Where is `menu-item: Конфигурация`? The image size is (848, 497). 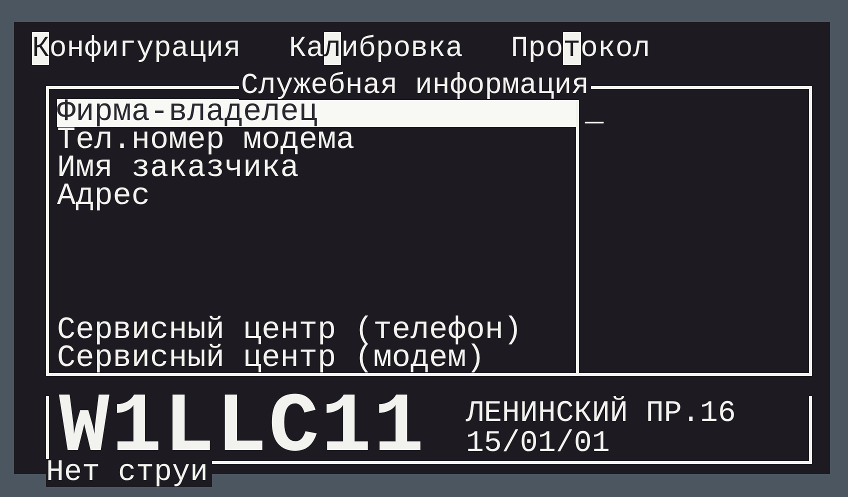 menu-item: Конфигурация is located at coordinates (136, 49).